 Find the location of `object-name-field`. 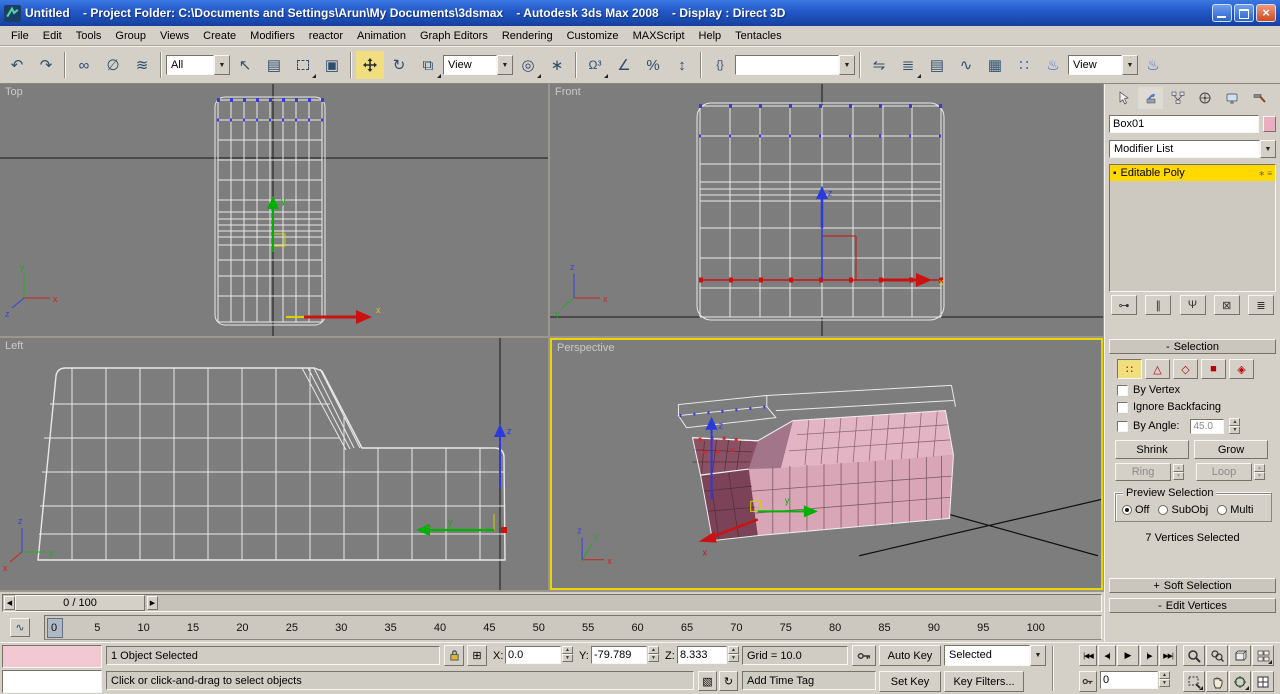

object-name-field is located at coordinates (1184, 124).